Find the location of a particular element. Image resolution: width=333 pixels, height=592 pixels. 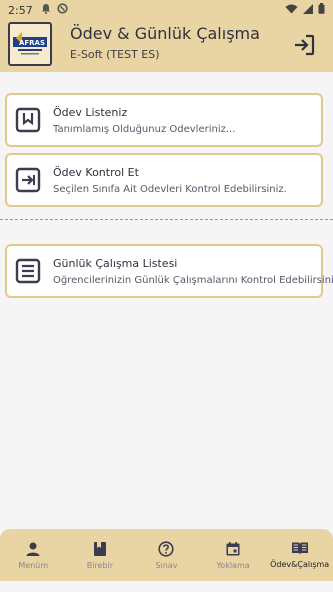

nav-label: Menüm is located at coordinates (33, 565).